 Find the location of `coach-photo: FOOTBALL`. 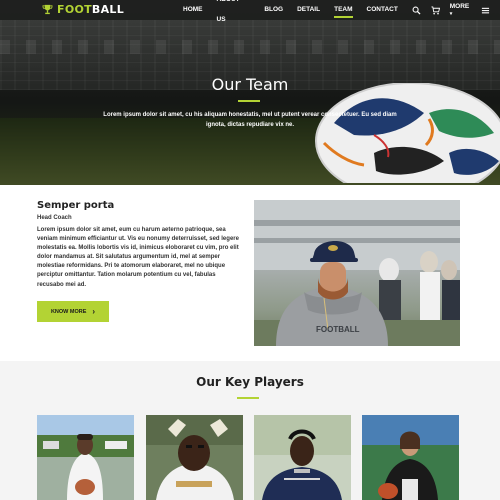

coach-photo: FOOTBALL is located at coordinates (357, 273).